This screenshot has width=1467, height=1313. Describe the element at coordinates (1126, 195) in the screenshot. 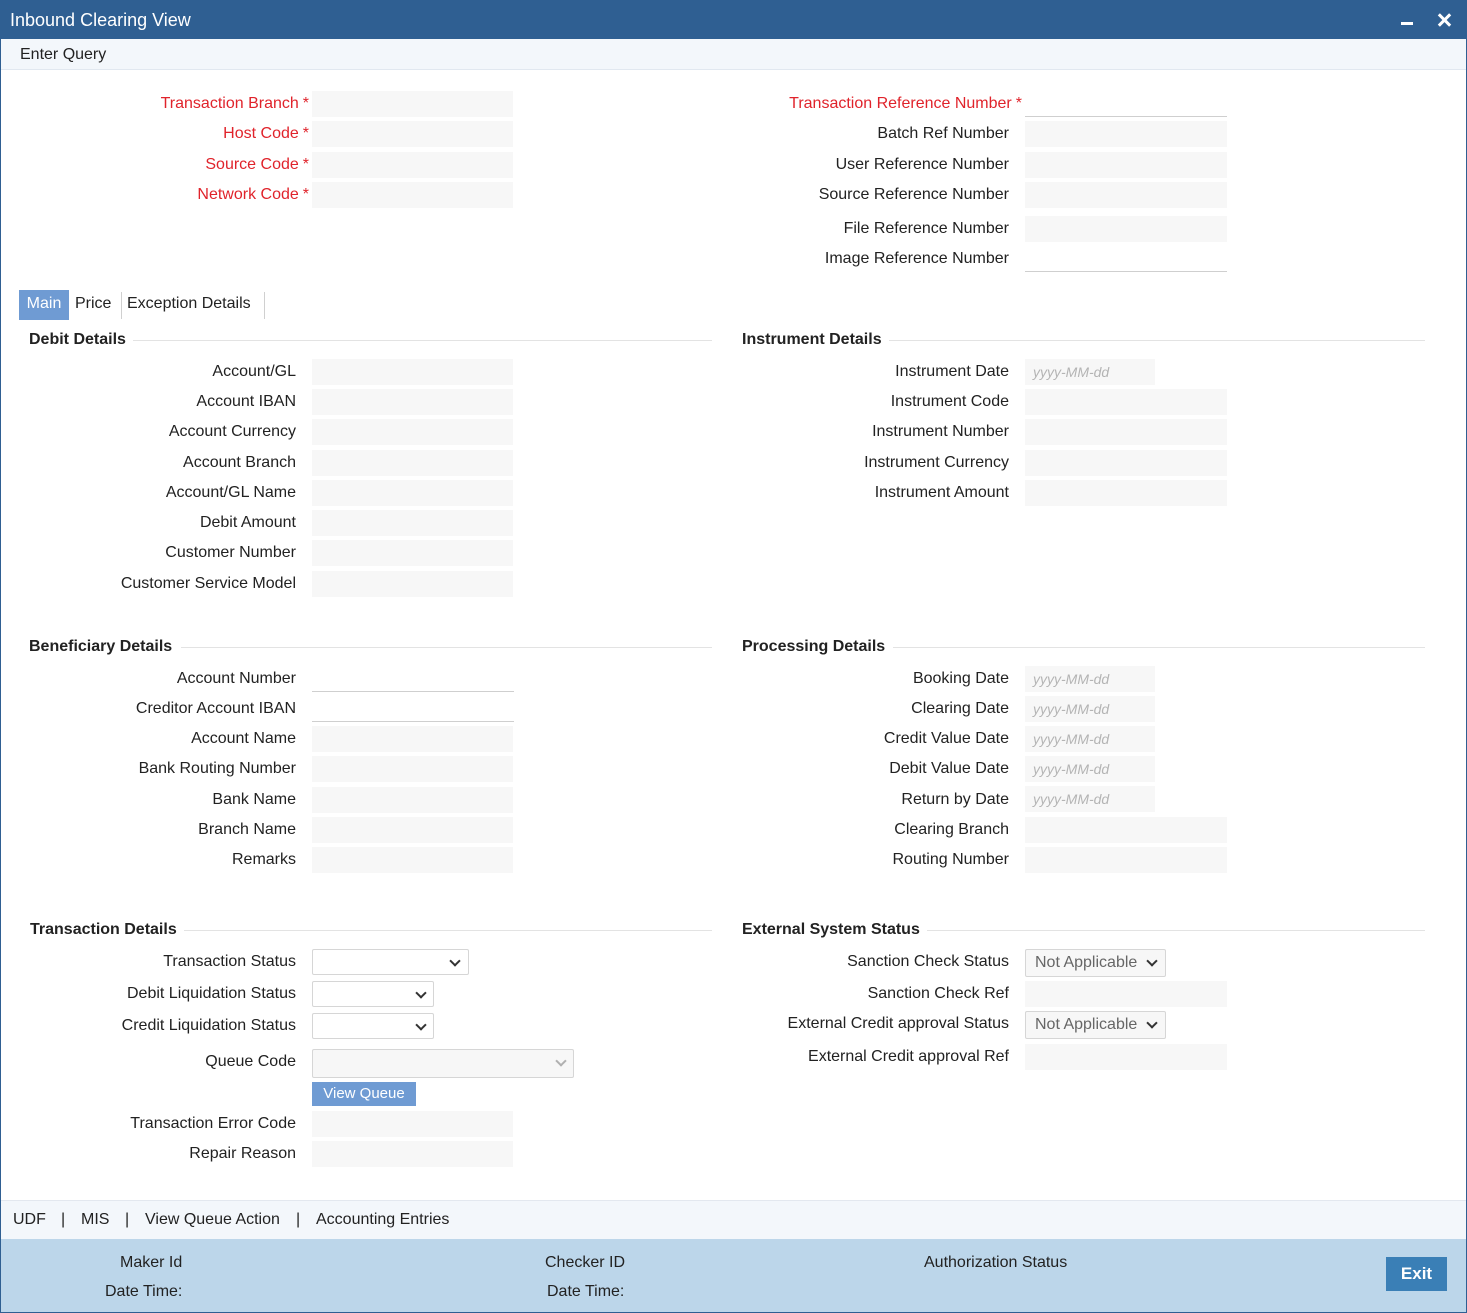

I see `source-reference-number-field` at that location.